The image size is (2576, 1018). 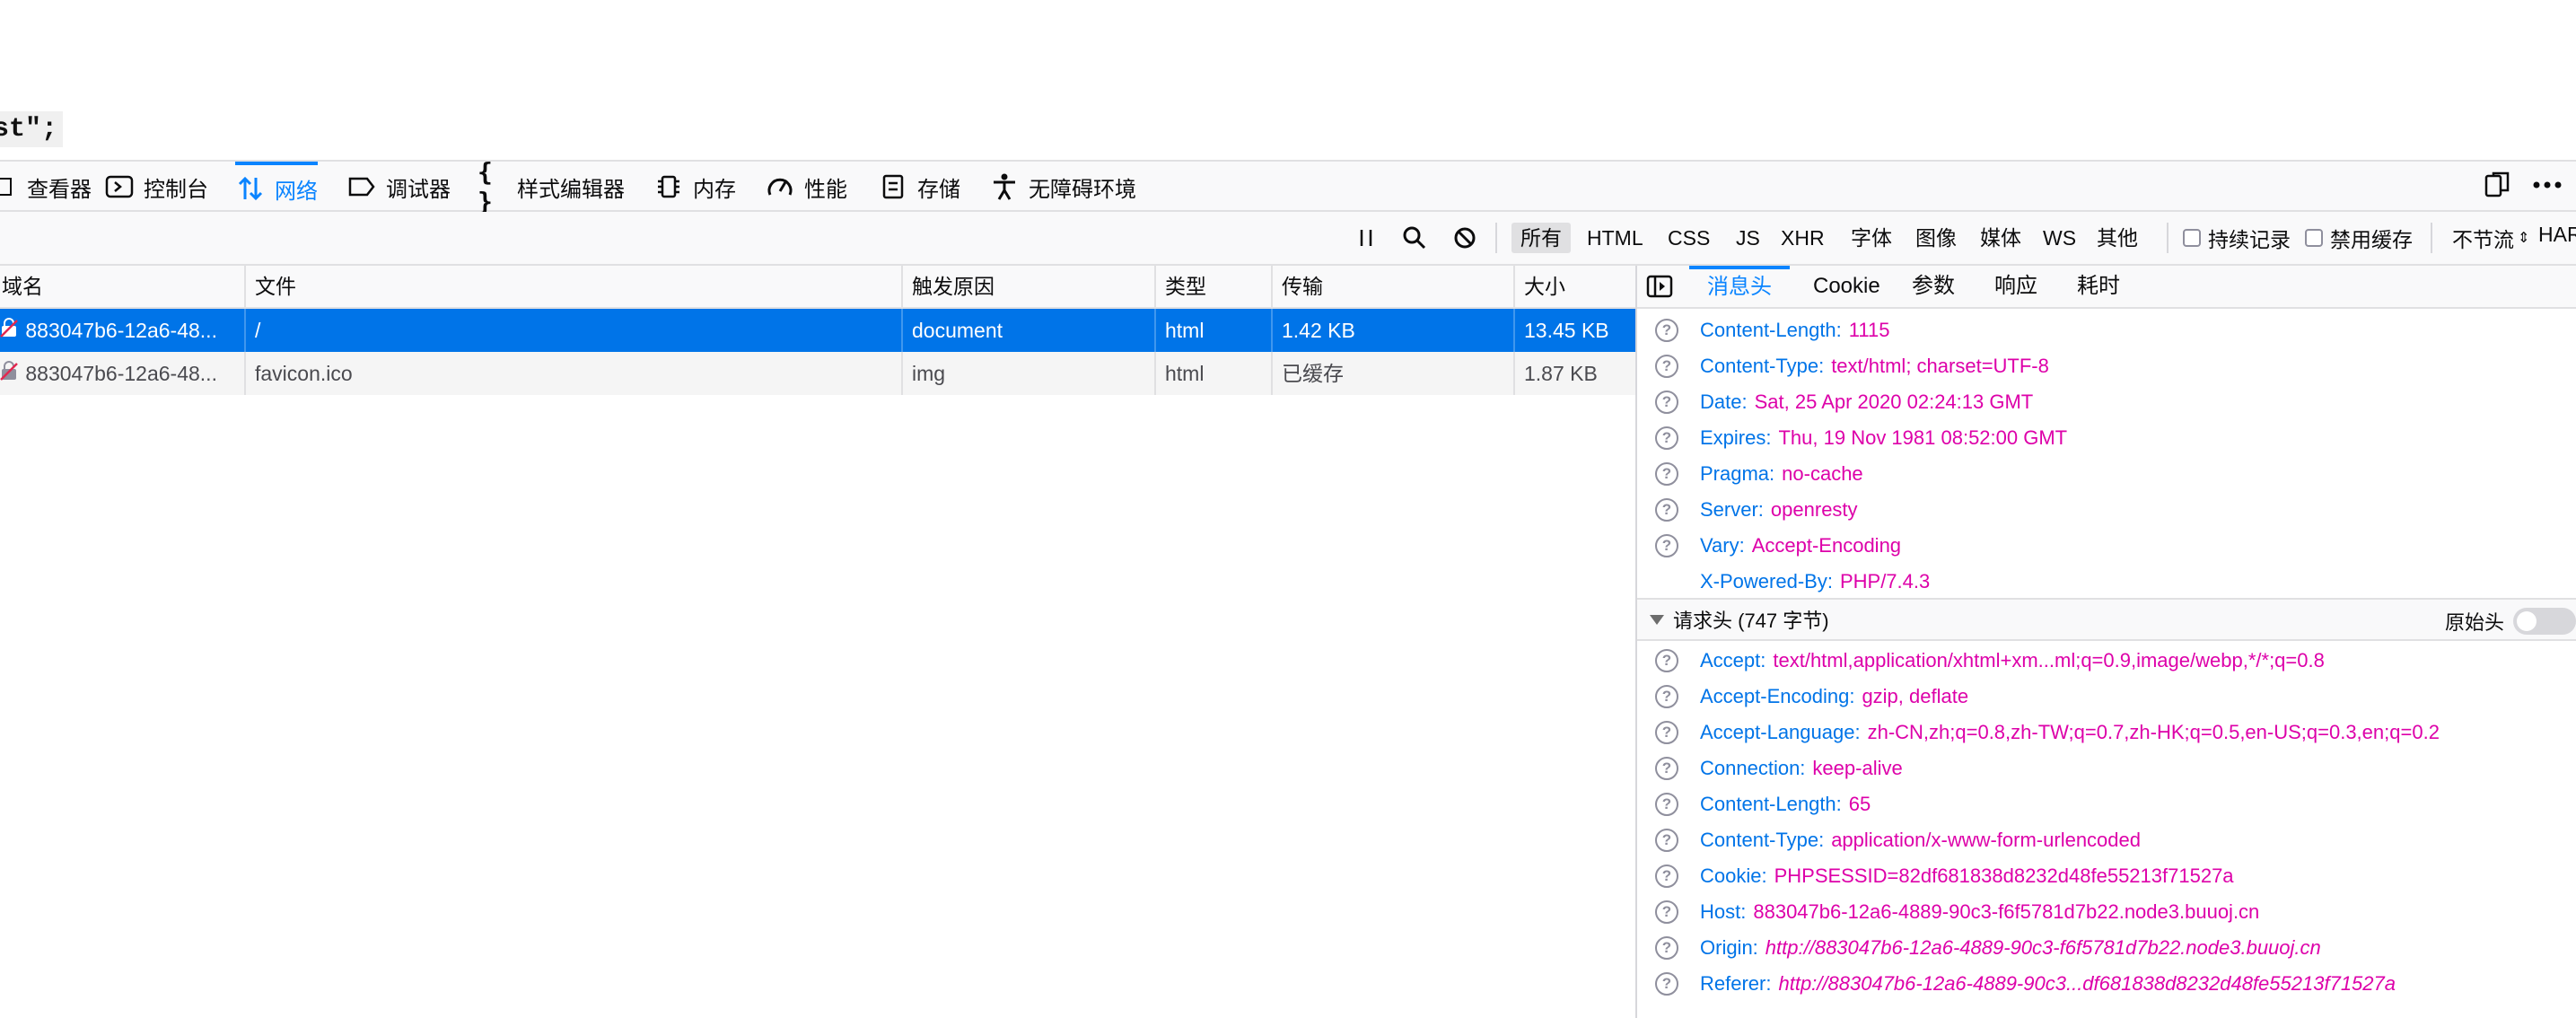 What do you see at coordinates (957, 330) in the screenshot?
I see `cause-cell: document` at bounding box center [957, 330].